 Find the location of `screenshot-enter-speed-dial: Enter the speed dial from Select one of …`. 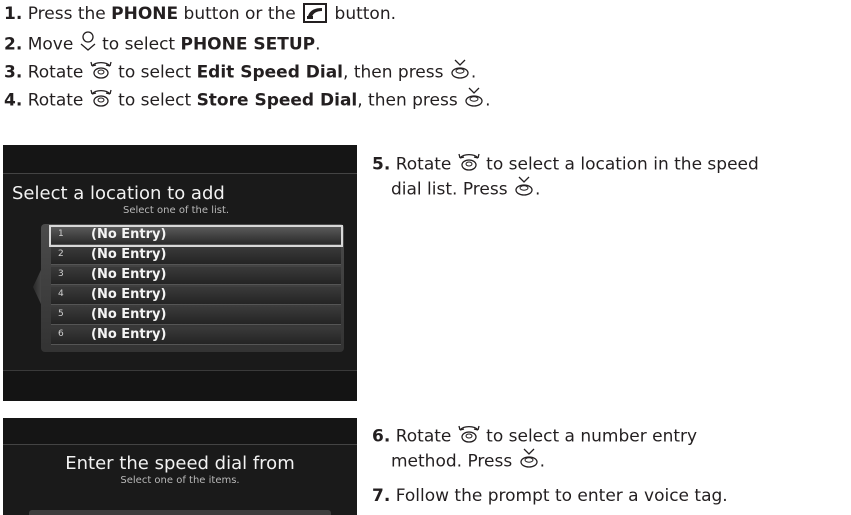

screenshot-enter-speed-dial: Enter the speed dial from Select one of … is located at coordinates (180, 466).